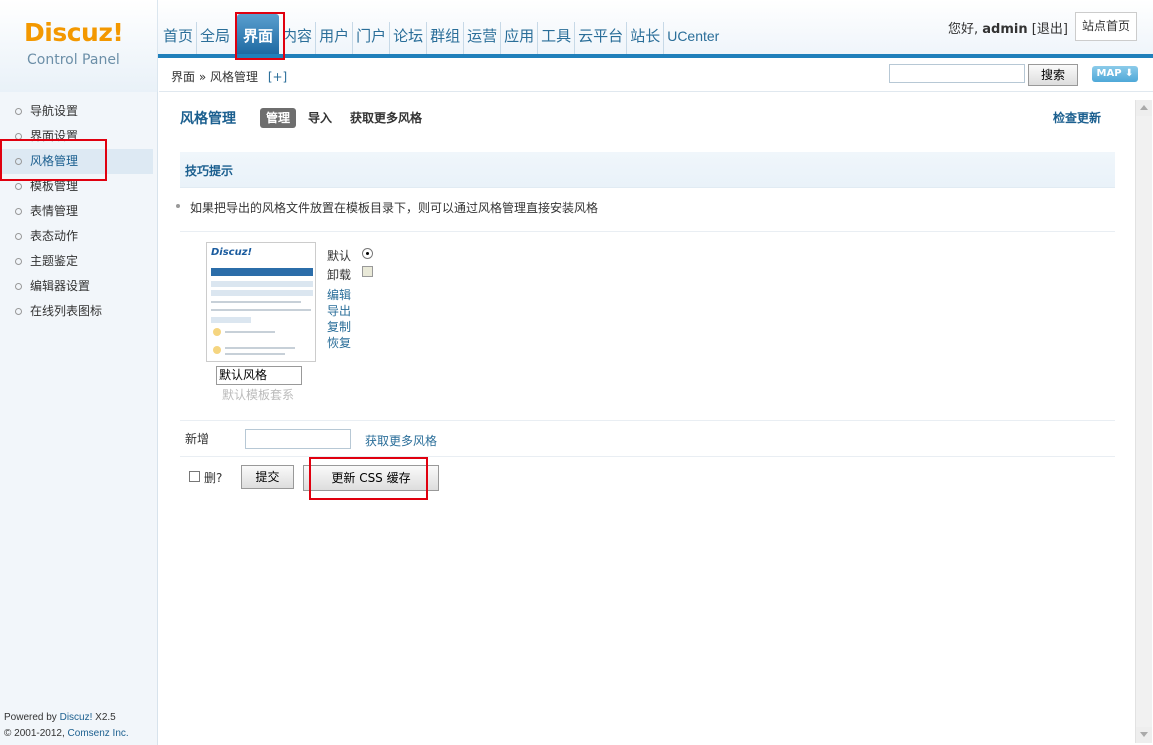 The width and height of the screenshot is (1153, 745). I want to click on copy-link: 复制, so click(339, 326).